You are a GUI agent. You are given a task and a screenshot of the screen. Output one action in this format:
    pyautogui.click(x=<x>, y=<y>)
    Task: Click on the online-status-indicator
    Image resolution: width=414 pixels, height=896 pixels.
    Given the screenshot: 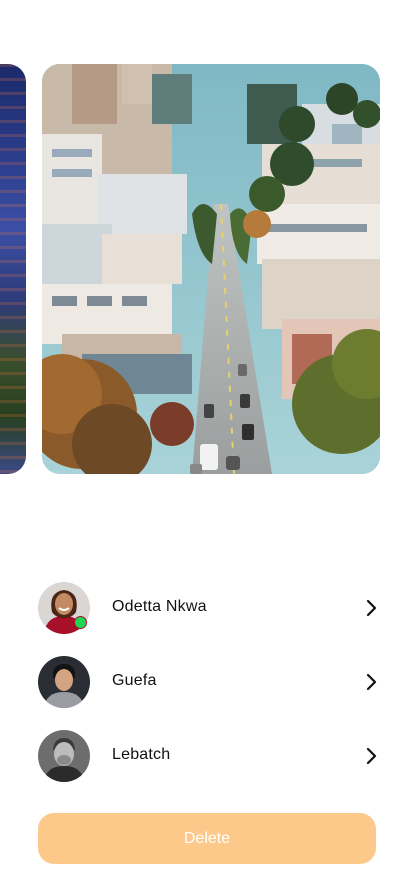 What is the action you would take?
    pyautogui.click(x=80, y=622)
    